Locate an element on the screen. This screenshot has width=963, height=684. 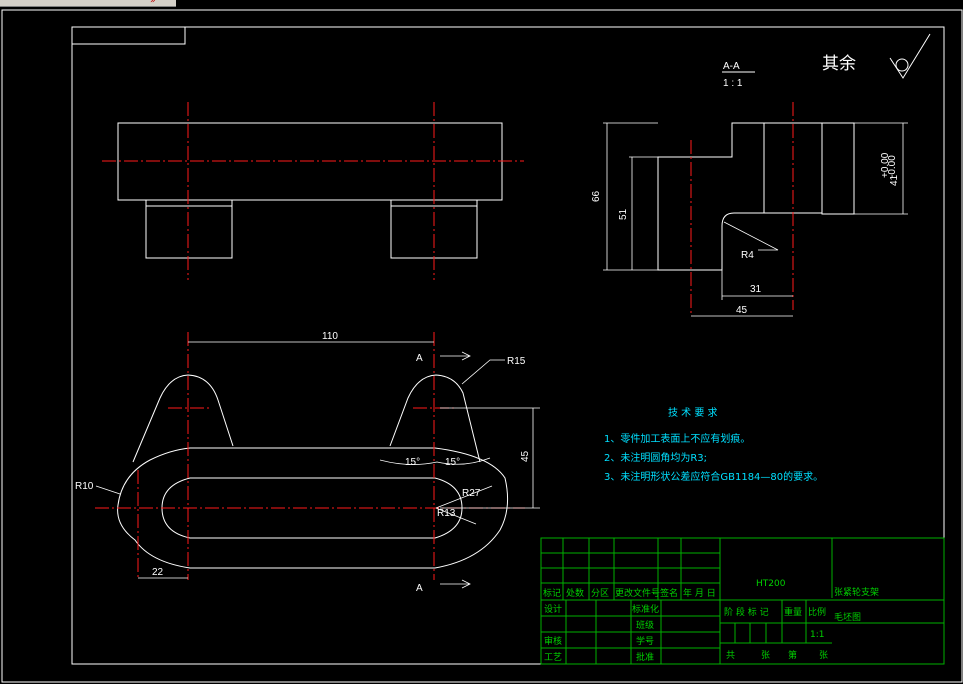
svg-text: 分区 is located at coordinates (600, 593).